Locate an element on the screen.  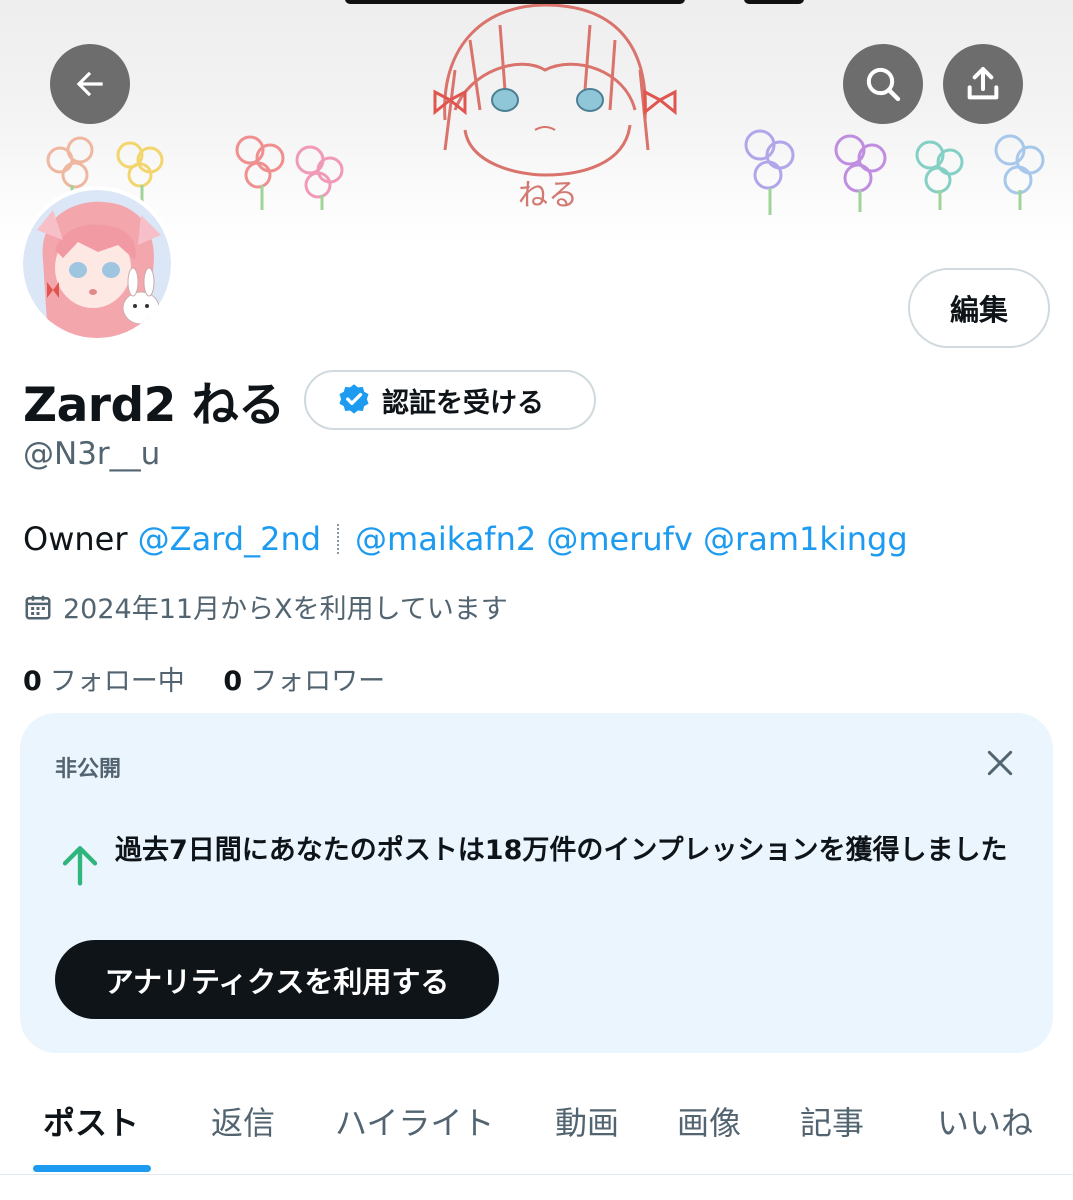
bio-mention: @maikafn2 is located at coordinates (445, 539).